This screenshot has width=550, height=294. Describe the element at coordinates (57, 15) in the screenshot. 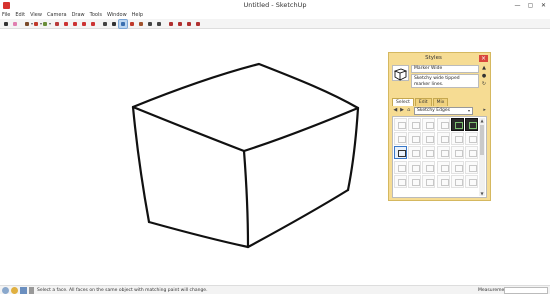

I see `menu-camera: Camera` at that location.